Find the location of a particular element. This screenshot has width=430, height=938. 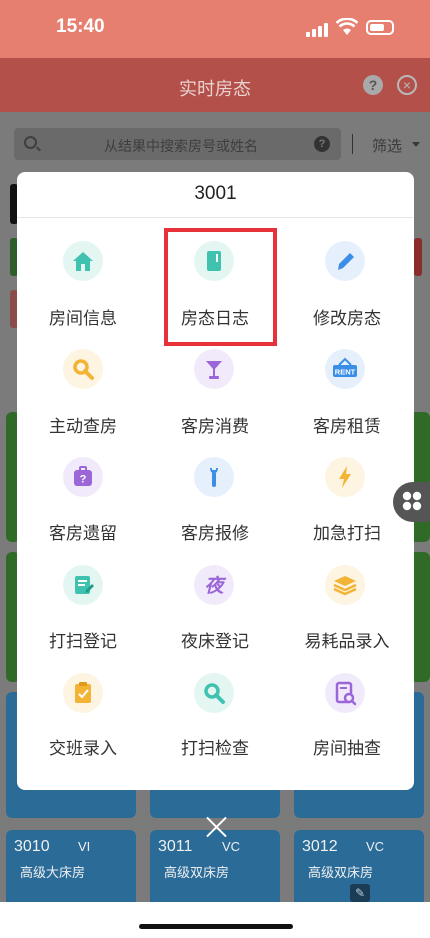

cocktail-glass-icon is located at coordinates (214, 369).